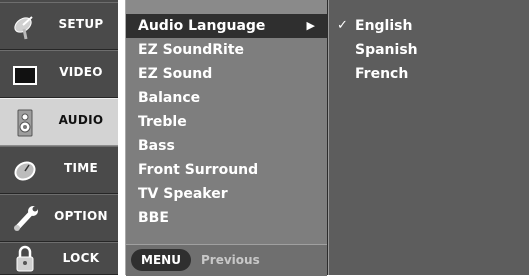 This screenshot has width=529, height=278. Describe the element at coordinates (226, 218) in the screenshot. I see `menu-item-bbe: BBE` at that location.